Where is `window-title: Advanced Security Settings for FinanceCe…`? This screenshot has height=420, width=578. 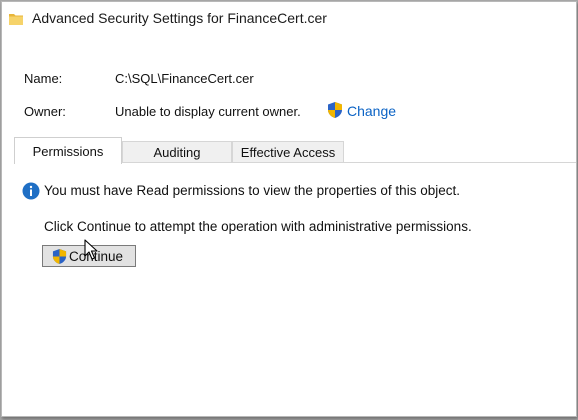 window-title: Advanced Security Settings for FinanceCe… is located at coordinates (179, 18).